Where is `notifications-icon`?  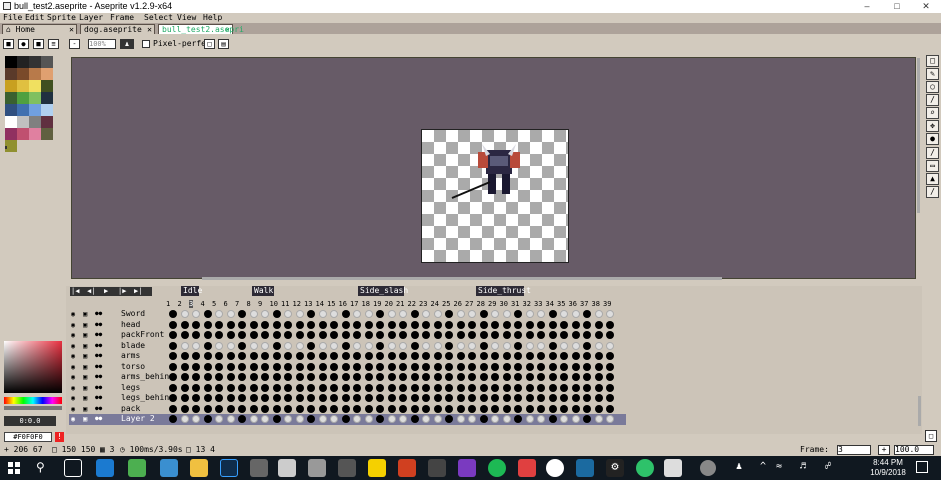 notifications-icon is located at coordinates (922, 467).